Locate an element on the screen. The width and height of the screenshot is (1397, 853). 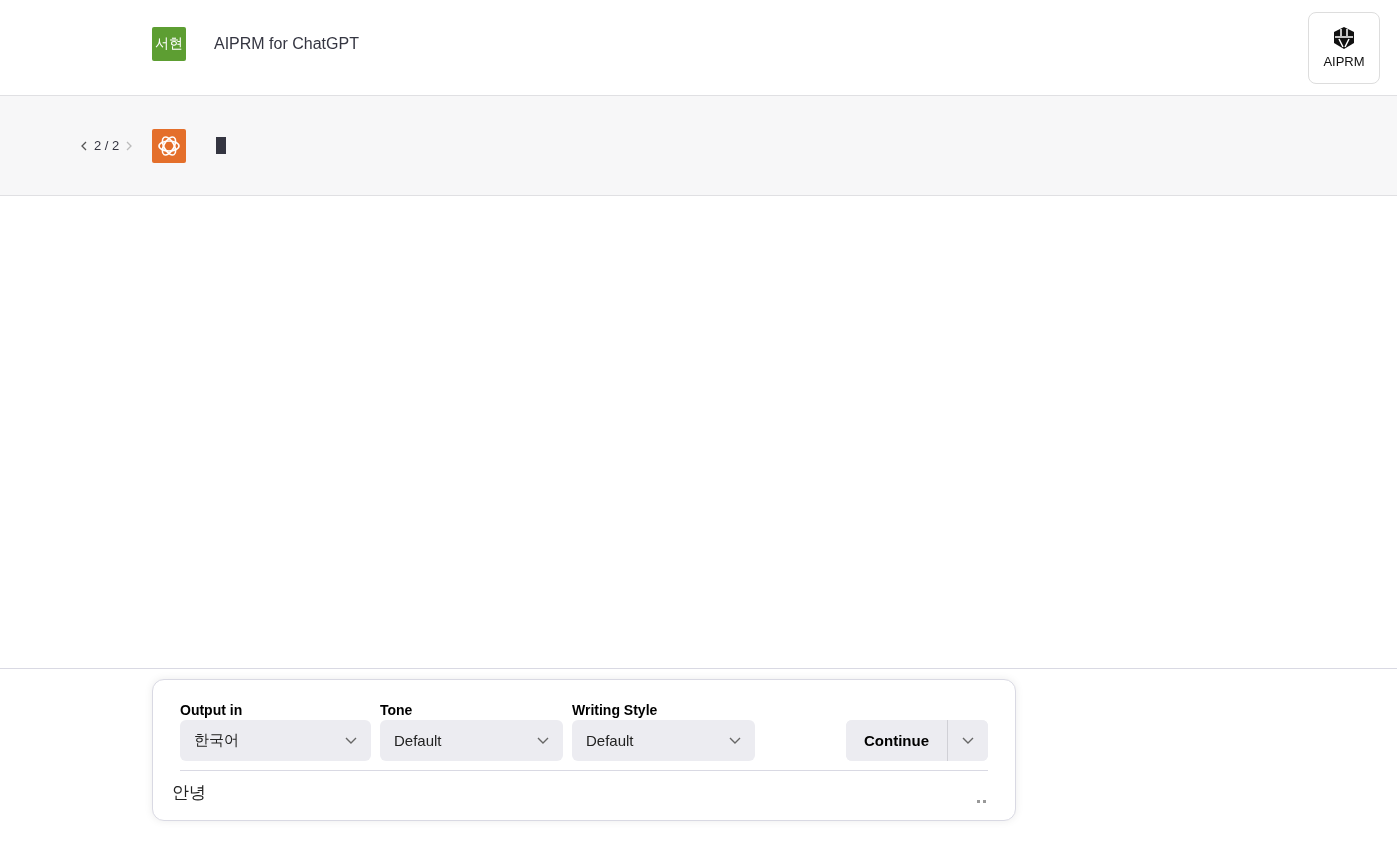
select-label: Writing Style is located at coordinates (615, 710).